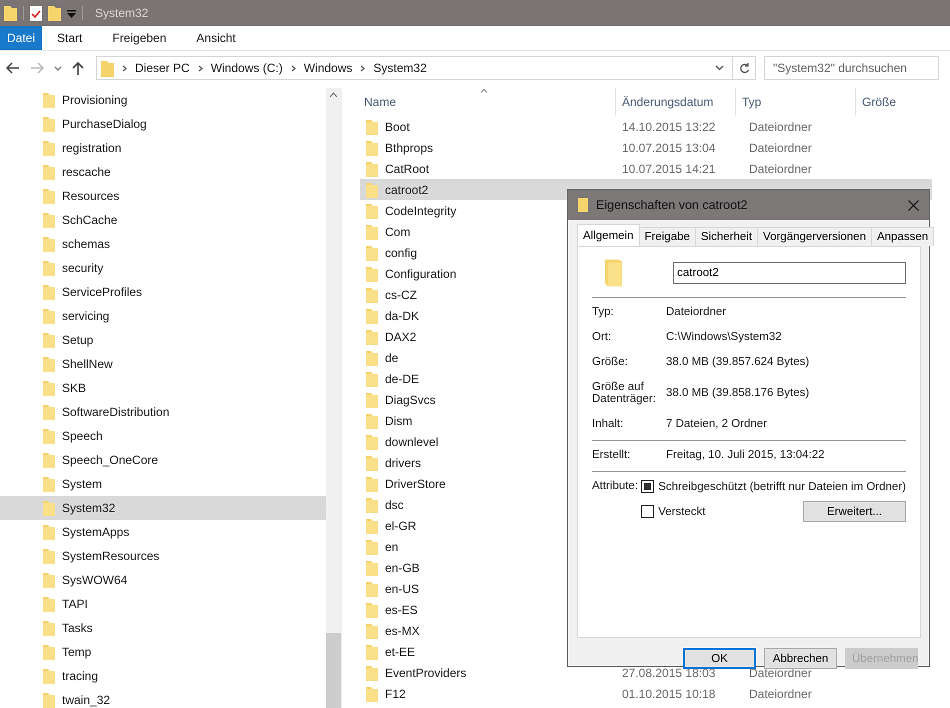 Image resolution: width=950 pixels, height=708 pixels. I want to click on window-title: System32, so click(121, 13).